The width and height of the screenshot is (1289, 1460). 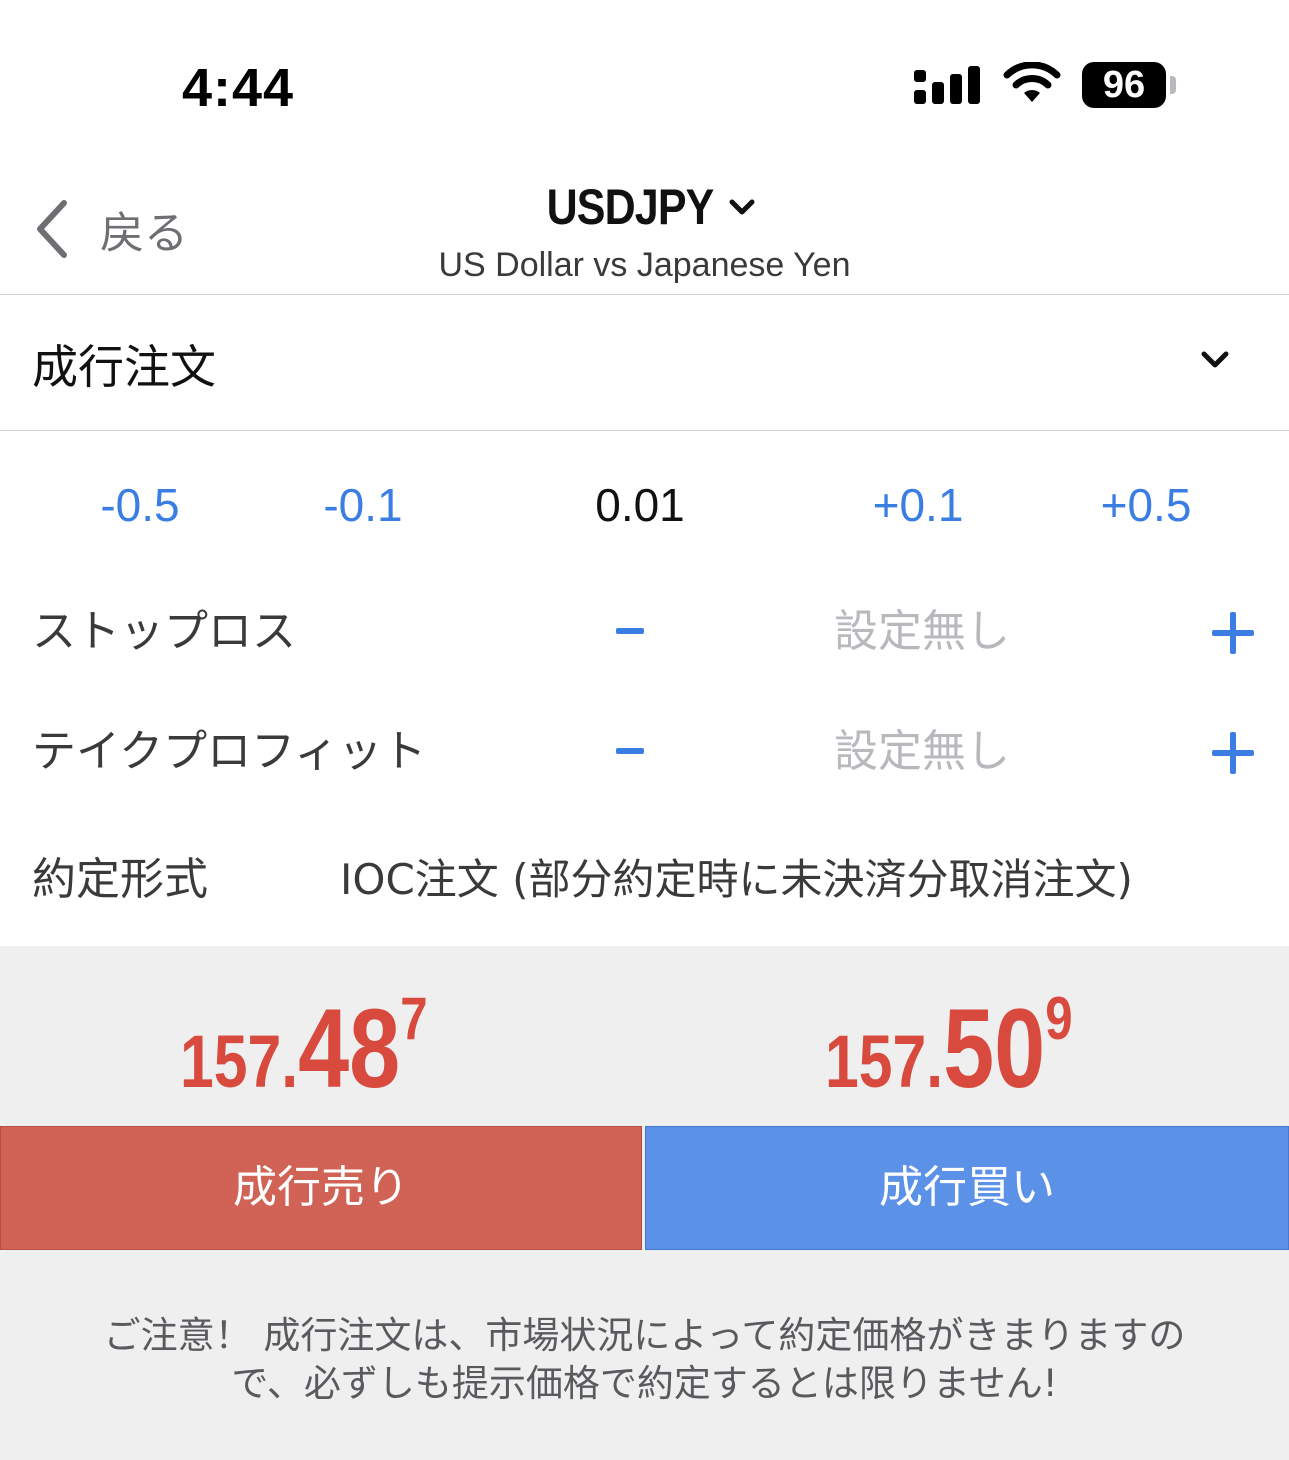 I want to click on warning-line-1: ご注意！ 成行注文は、市場状況によって約定価格がきまりますの, so click(x=644, y=1335).